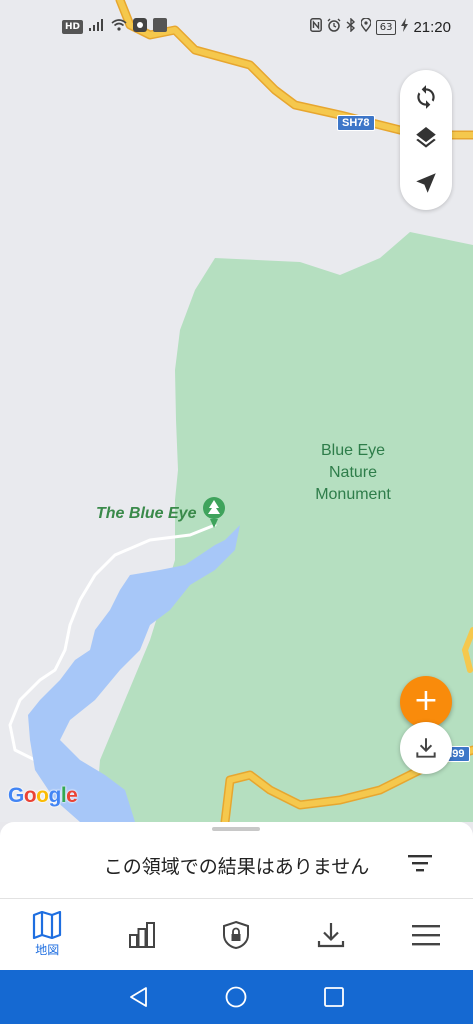 This screenshot has height=1024, width=473. Describe the element at coordinates (236, 867) in the screenshot. I see `no-results-message: この領域での結果はありません` at that location.